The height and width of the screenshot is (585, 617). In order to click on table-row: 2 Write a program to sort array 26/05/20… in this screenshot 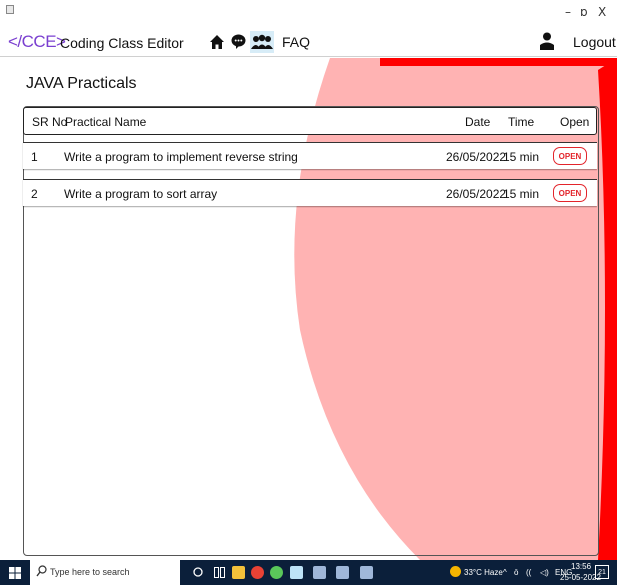, I will do `click(310, 192)`.